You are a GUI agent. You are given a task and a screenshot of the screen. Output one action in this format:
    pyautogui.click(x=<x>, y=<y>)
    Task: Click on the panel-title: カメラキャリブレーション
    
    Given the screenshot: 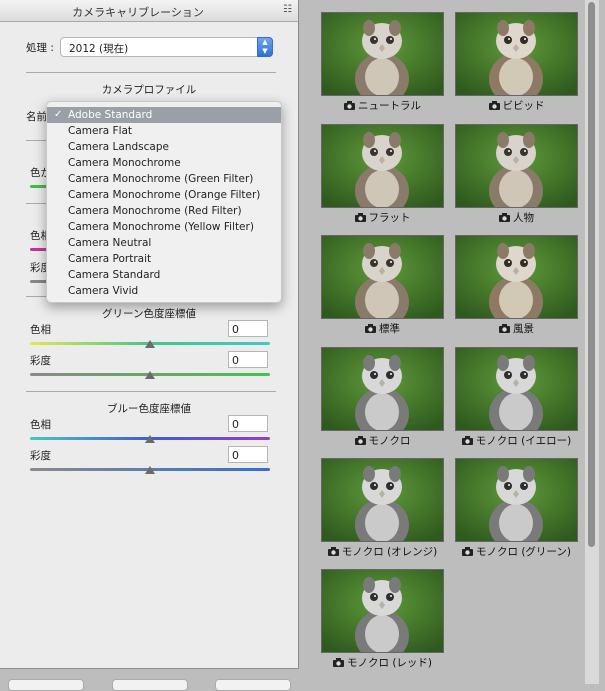 What is the action you would take?
    pyautogui.click(x=138, y=12)
    